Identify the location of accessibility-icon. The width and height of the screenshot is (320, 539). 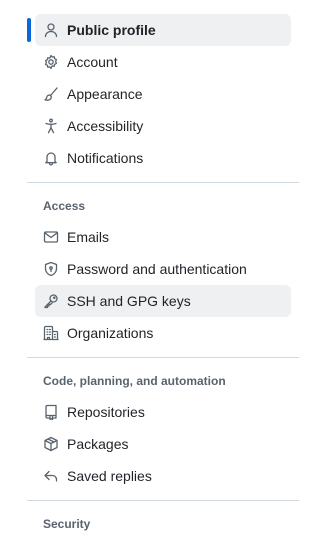
(51, 126).